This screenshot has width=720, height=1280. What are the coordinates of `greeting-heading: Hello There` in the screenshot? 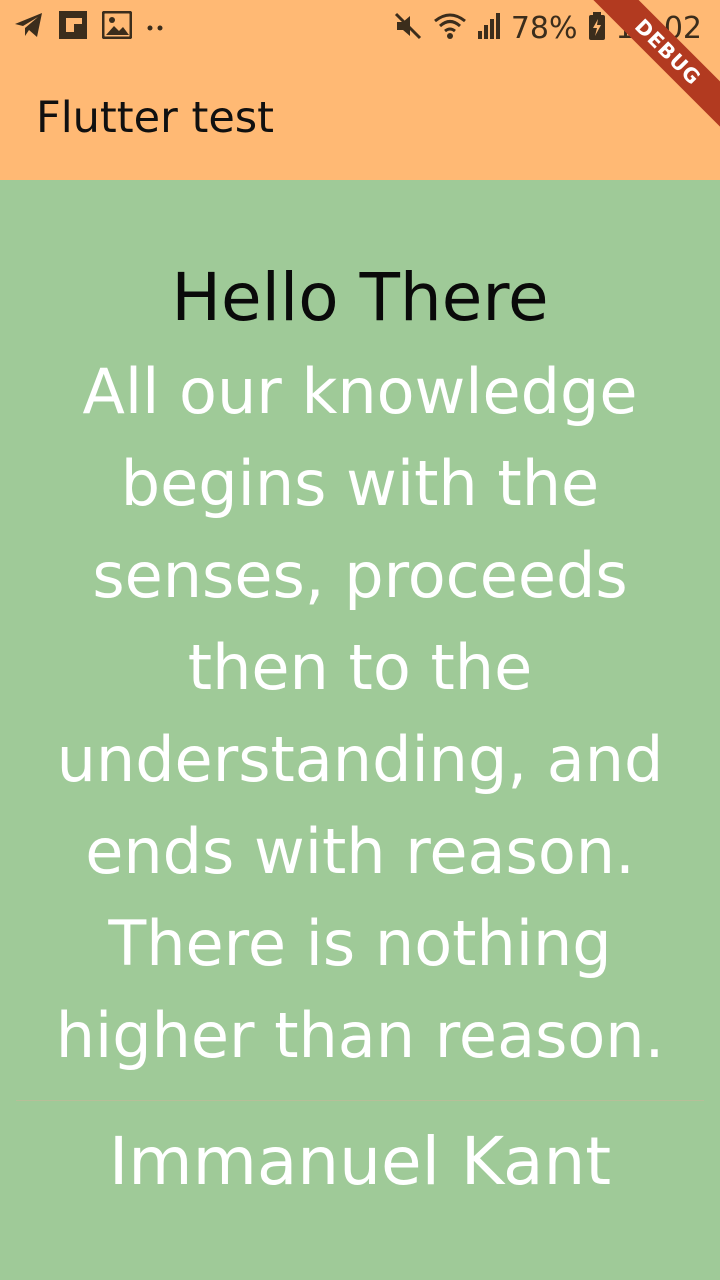 It's located at (360, 297).